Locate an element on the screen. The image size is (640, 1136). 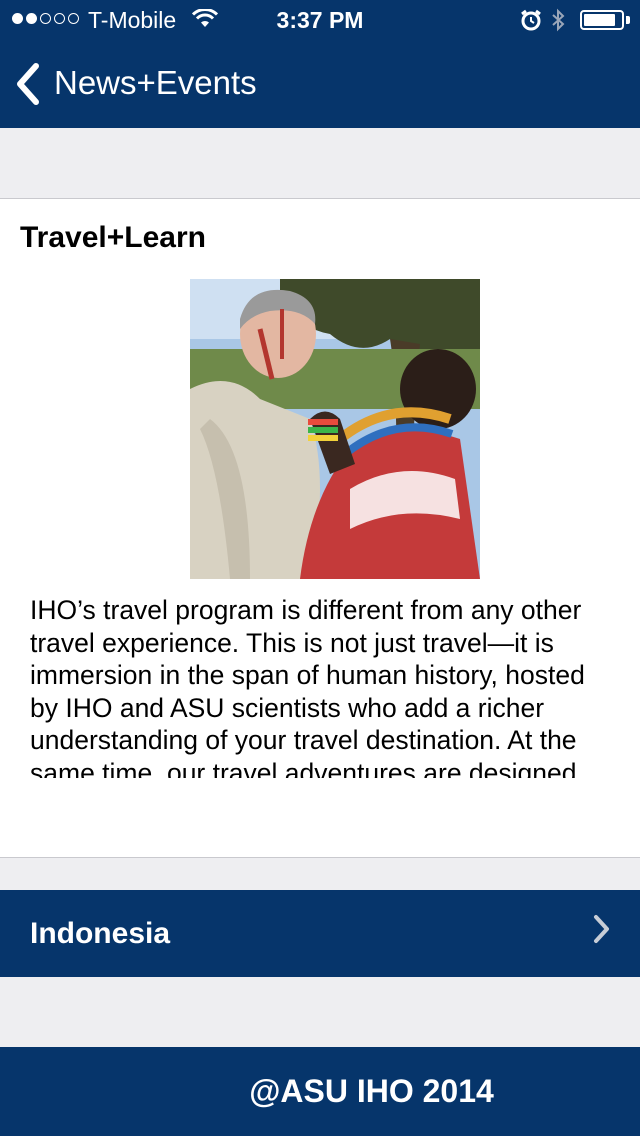
chevron-left-icon is located at coordinates (28, 84).